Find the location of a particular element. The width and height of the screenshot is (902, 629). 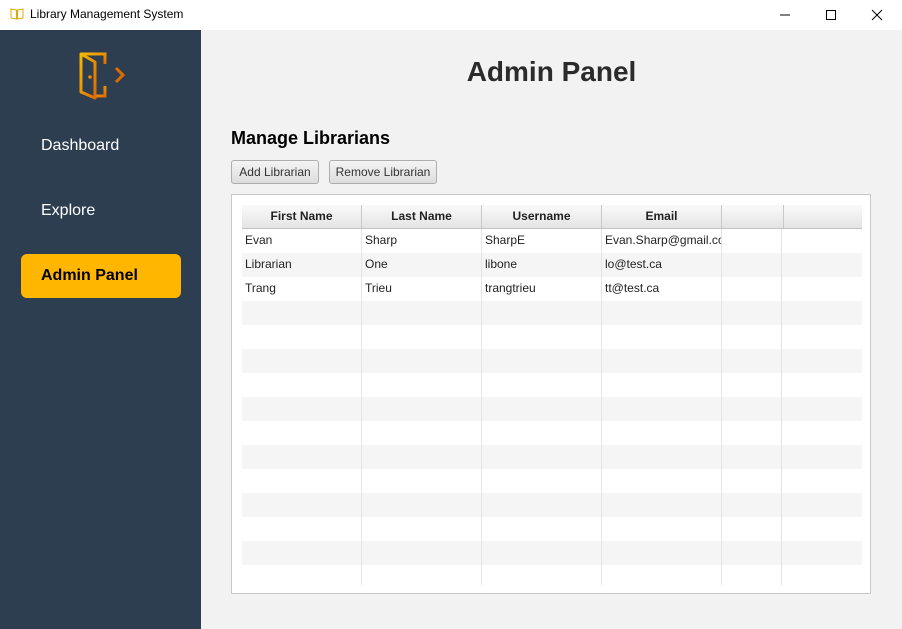

cell-username: libone is located at coordinates (542, 265).